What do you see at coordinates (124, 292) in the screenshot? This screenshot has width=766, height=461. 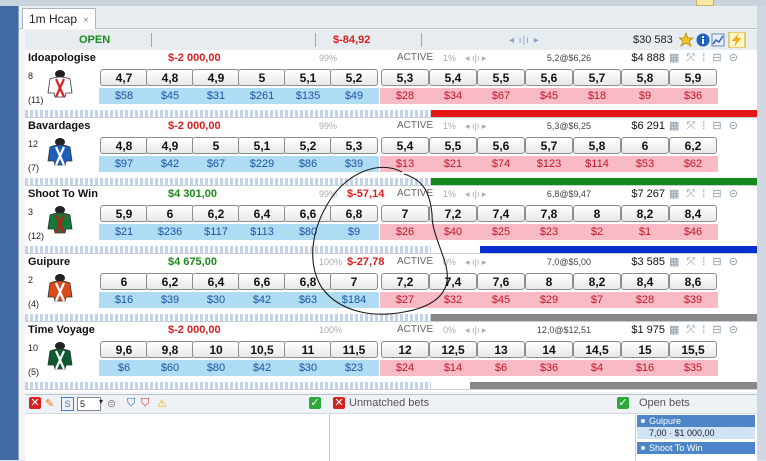 I see `back-price-cell: 6 $16` at bounding box center [124, 292].